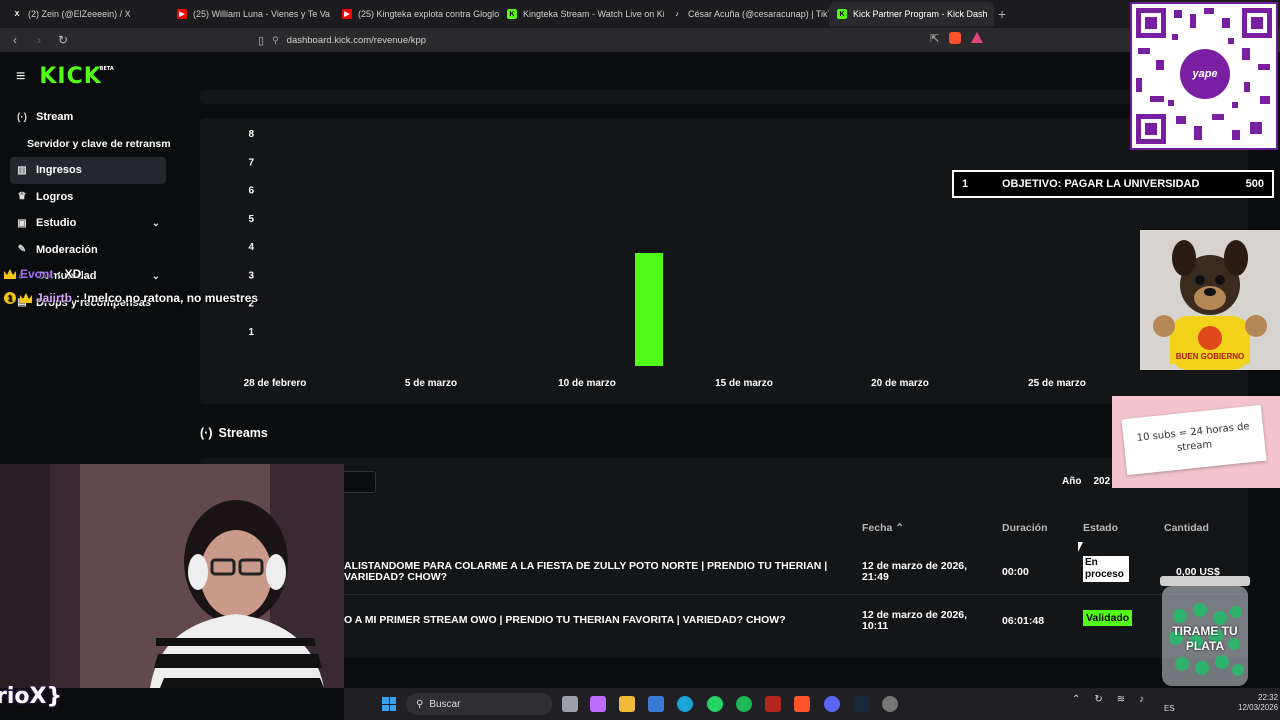 This screenshot has height=720, width=1280. I want to click on webcam-person-icon, so click(172, 576).